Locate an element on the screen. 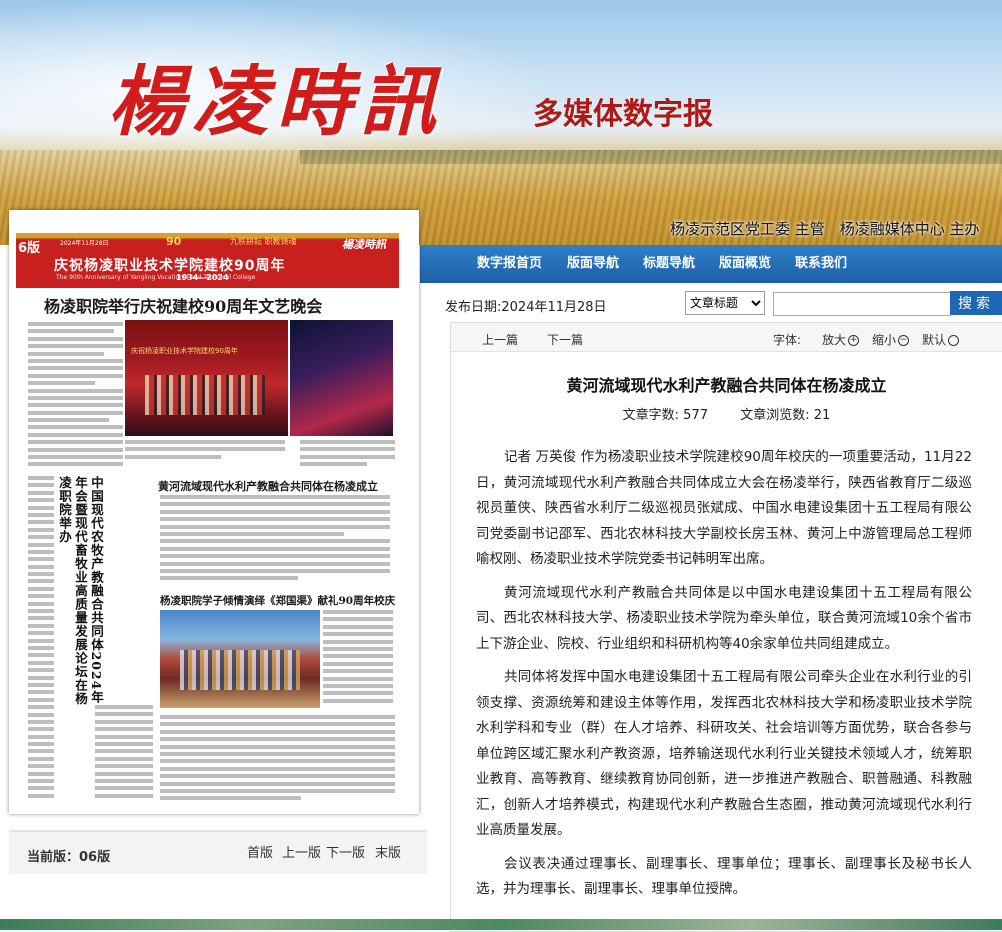  masthead-logo: 楊凌時訊 is located at coordinates (276, 101).